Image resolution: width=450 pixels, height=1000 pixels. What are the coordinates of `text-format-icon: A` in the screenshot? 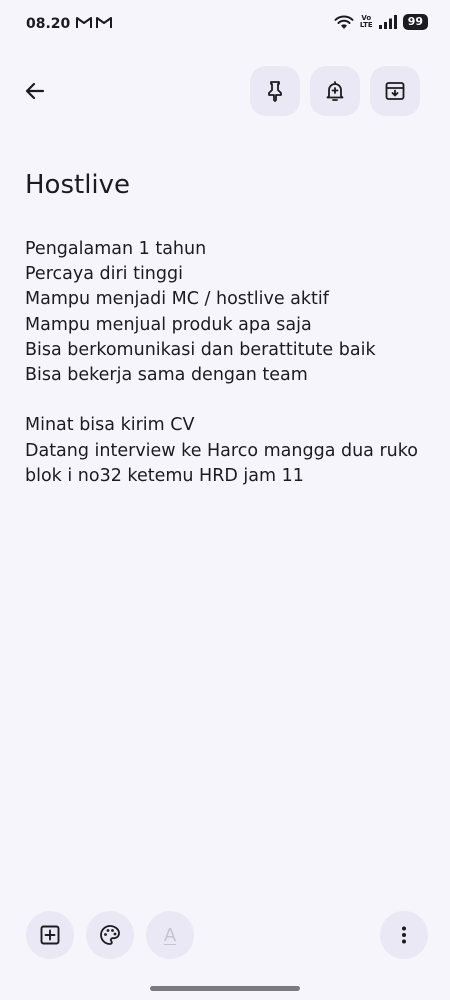 It's located at (170, 935).